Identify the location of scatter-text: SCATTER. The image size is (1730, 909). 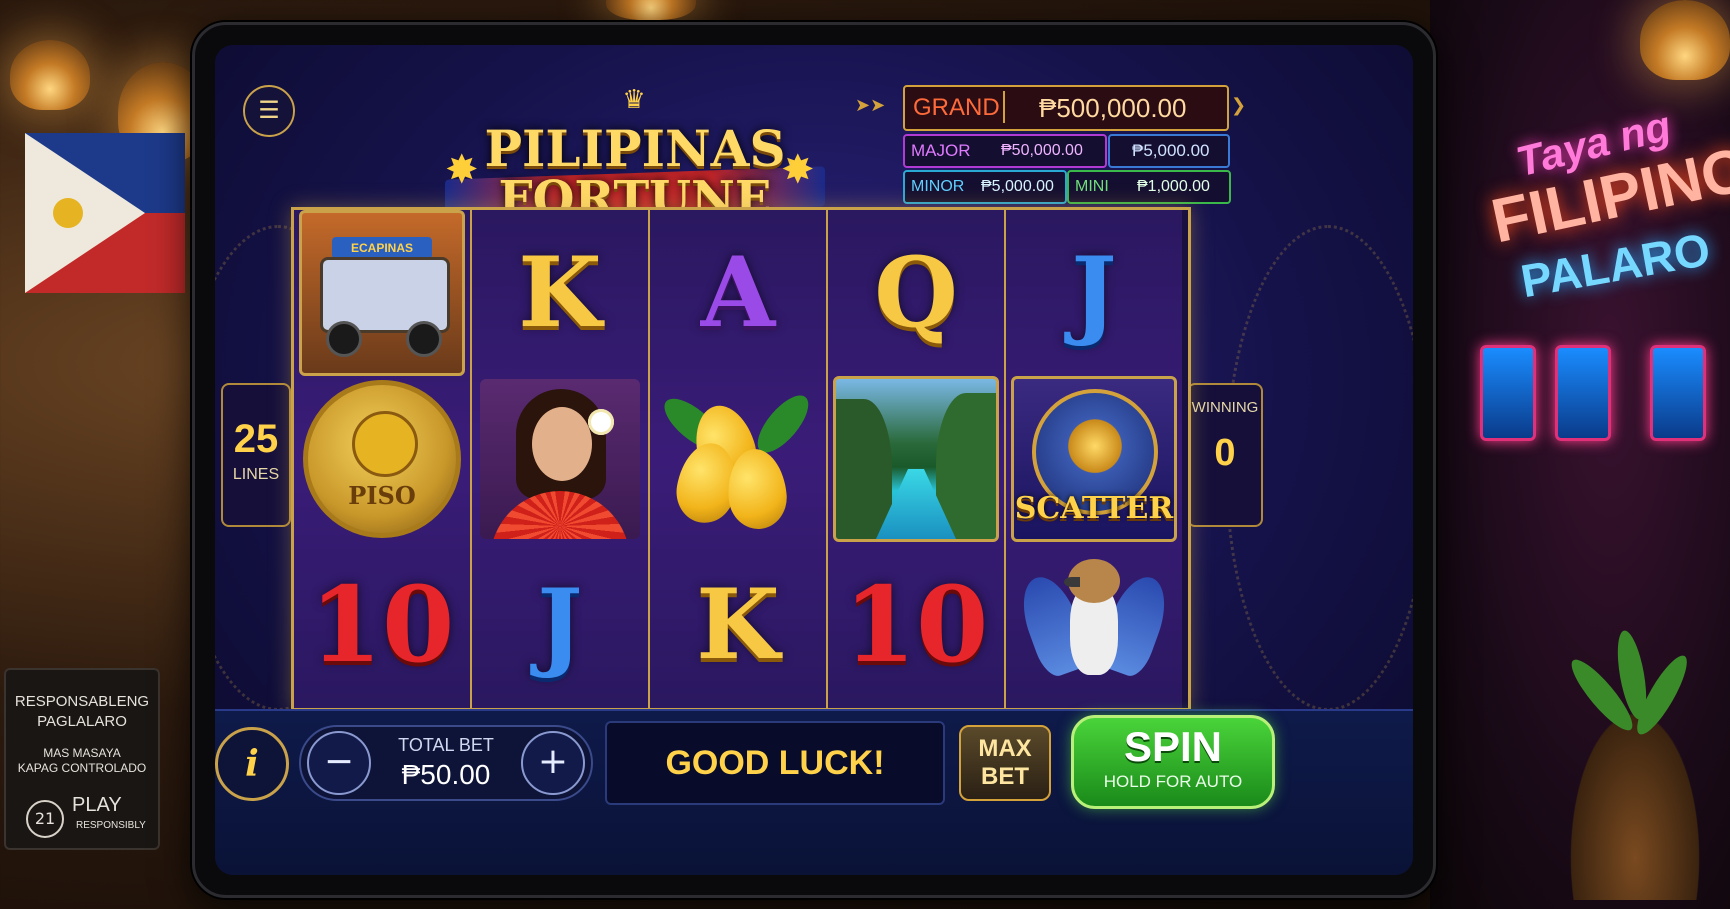
(1094, 508).